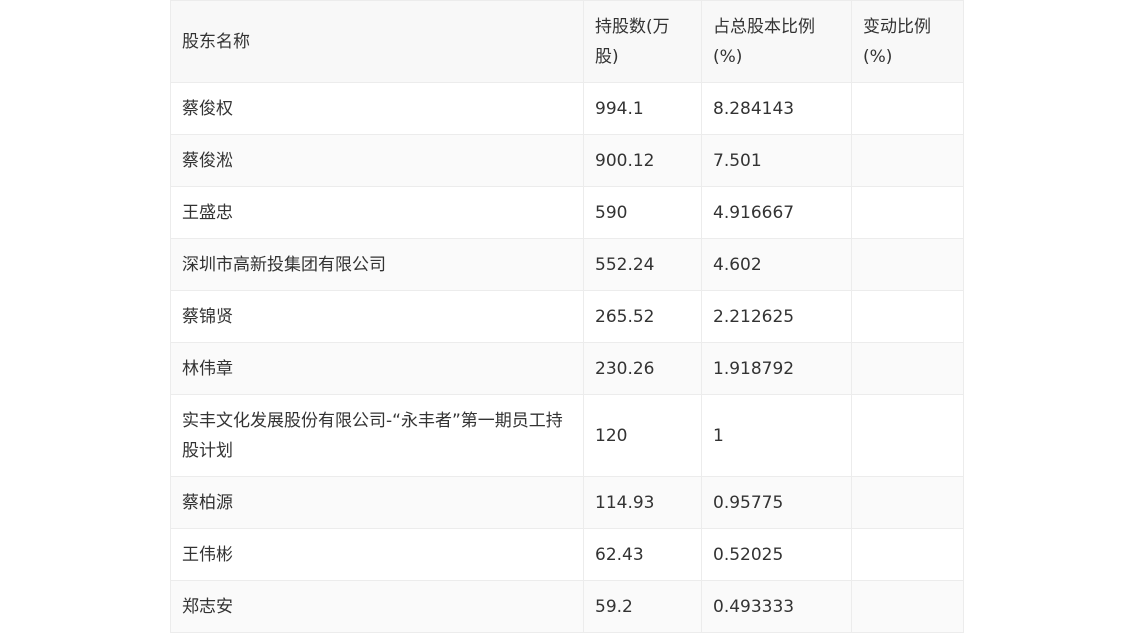  Describe the element at coordinates (642, 212) in the screenshot. I see `cell-shares: 590` at that location.